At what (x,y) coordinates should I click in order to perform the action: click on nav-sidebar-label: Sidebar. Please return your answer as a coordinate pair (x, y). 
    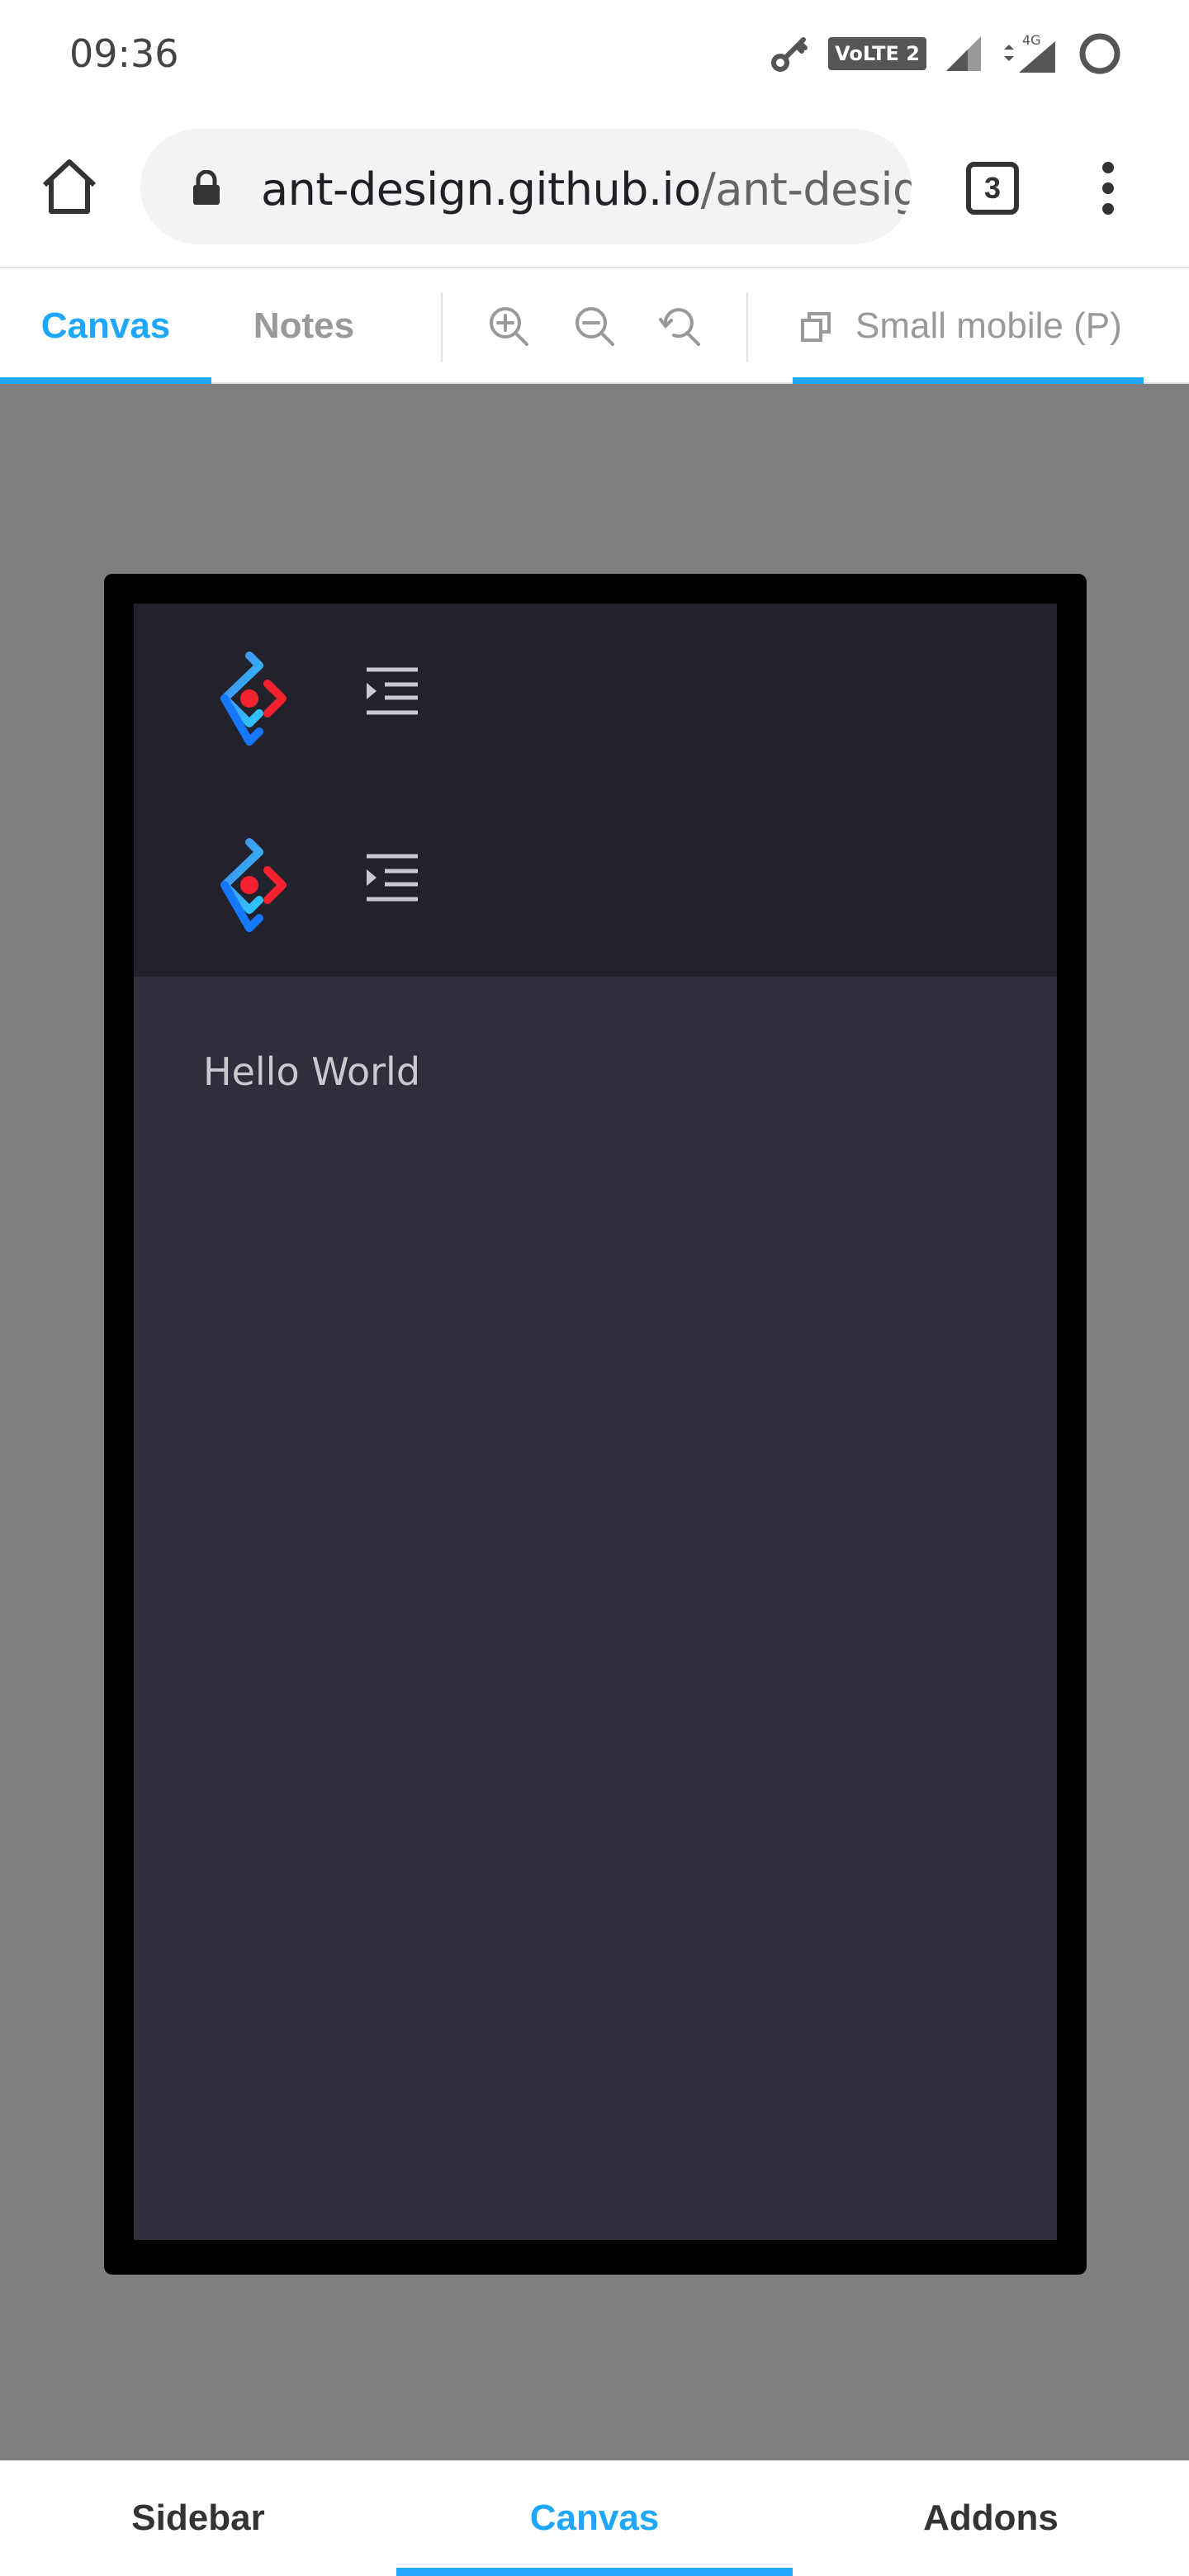
    Looking at the image, I should click on (198, 2518).